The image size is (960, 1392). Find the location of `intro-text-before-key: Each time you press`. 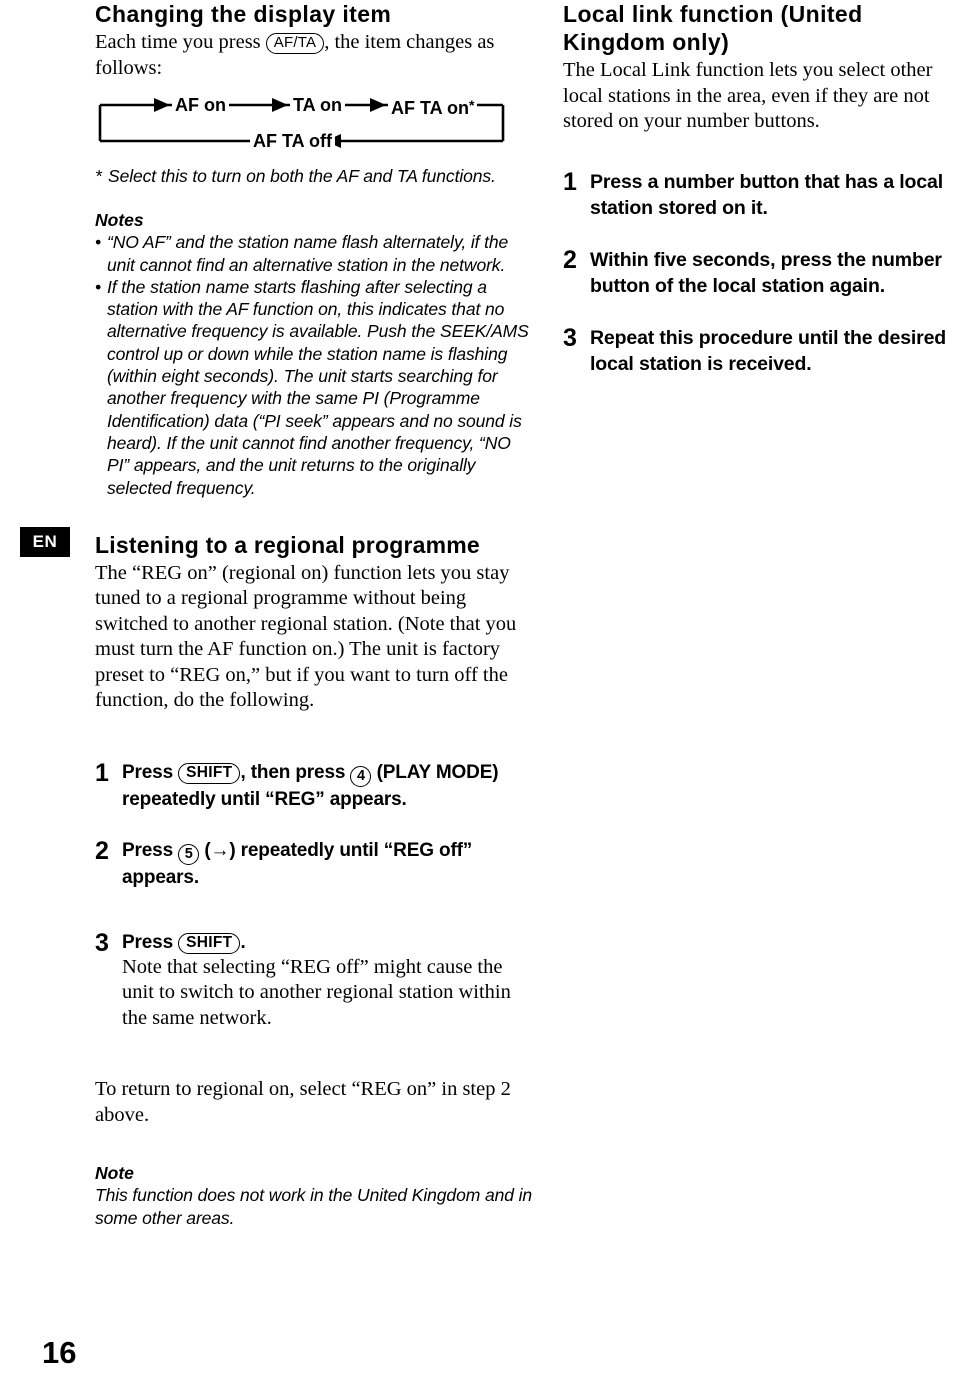

intro-text-before-key: Each time you press is located at coordinates (178, 42).